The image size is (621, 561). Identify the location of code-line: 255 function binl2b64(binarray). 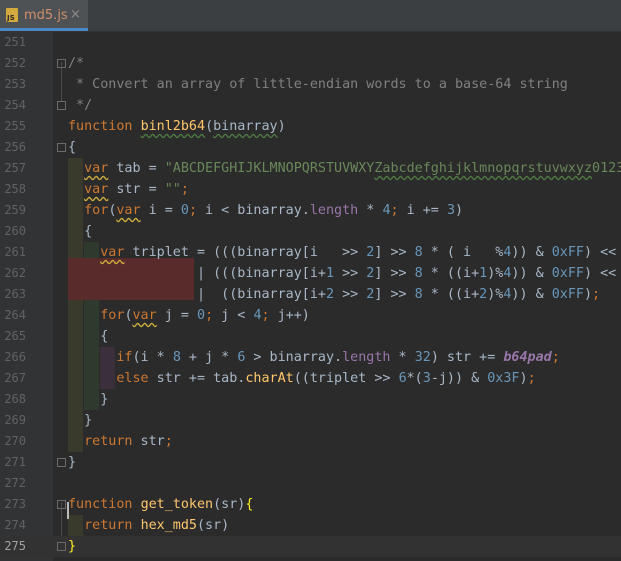
(310, 126).